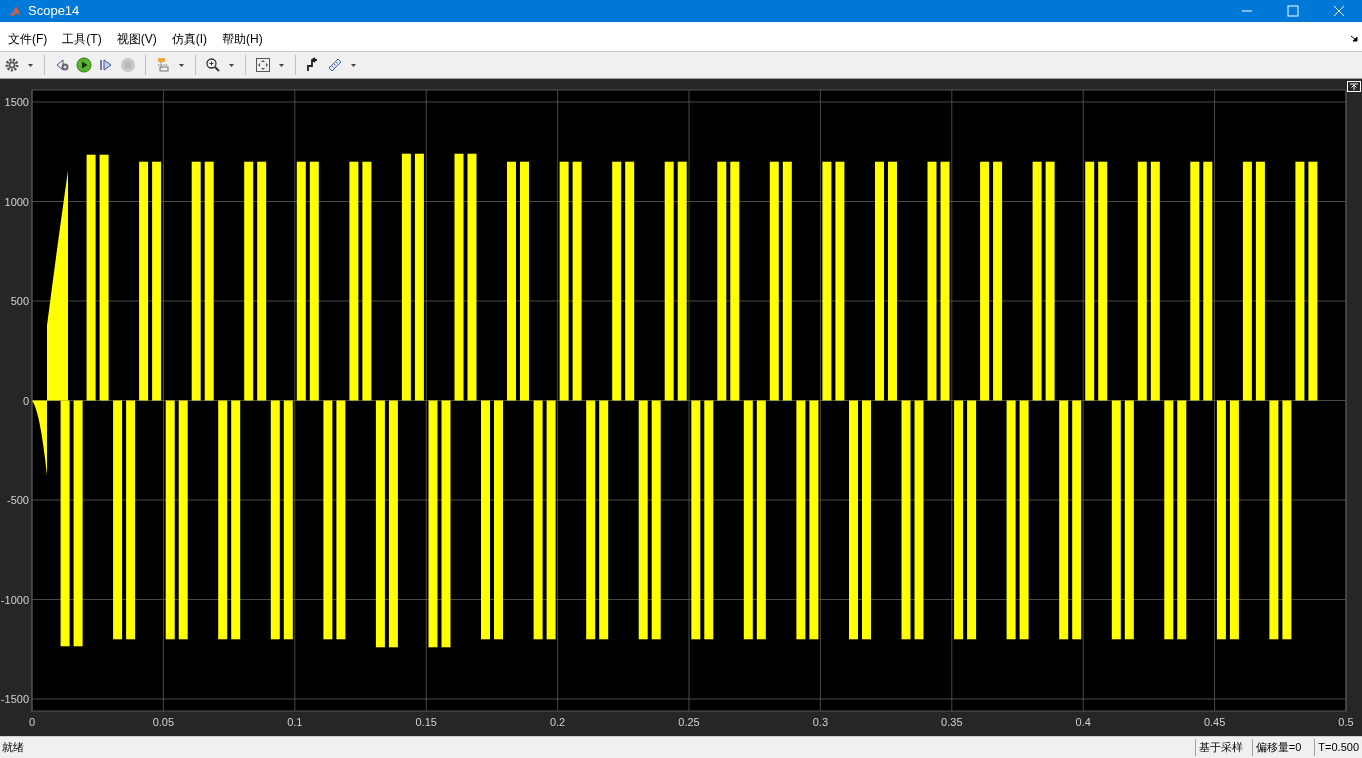 This screenshot has width=1362, height=758. What do you see at coordinates (689, 722) in the screenshot?
I see `x-tick-label: 0.25` at bounding box center [689, 722].